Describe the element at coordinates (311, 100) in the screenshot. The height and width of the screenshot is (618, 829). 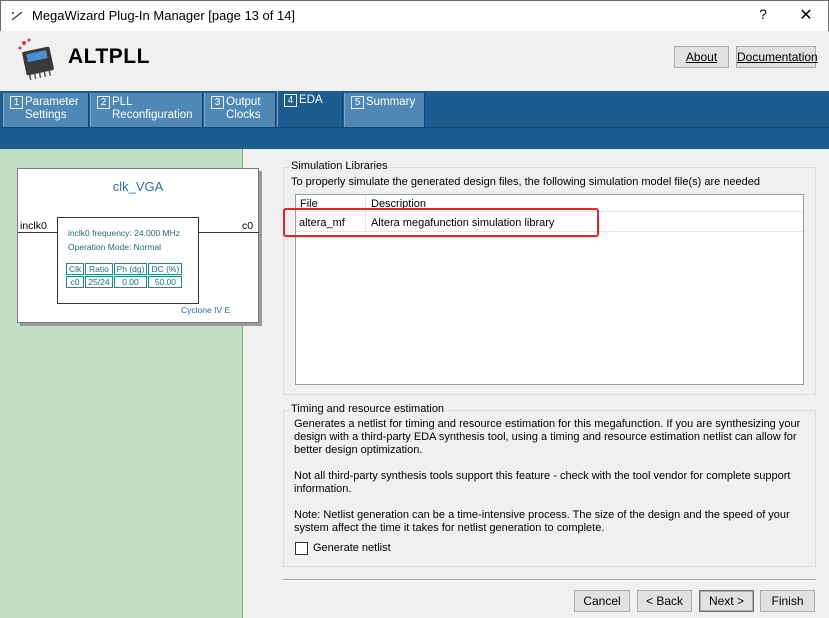
I see `tab-label: EDA` at that location.